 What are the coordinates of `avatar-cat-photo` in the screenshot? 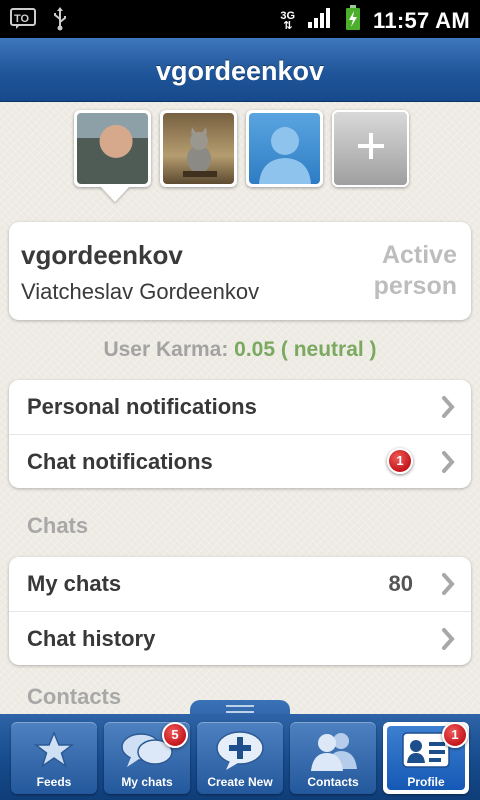 It's located at (198, 148).